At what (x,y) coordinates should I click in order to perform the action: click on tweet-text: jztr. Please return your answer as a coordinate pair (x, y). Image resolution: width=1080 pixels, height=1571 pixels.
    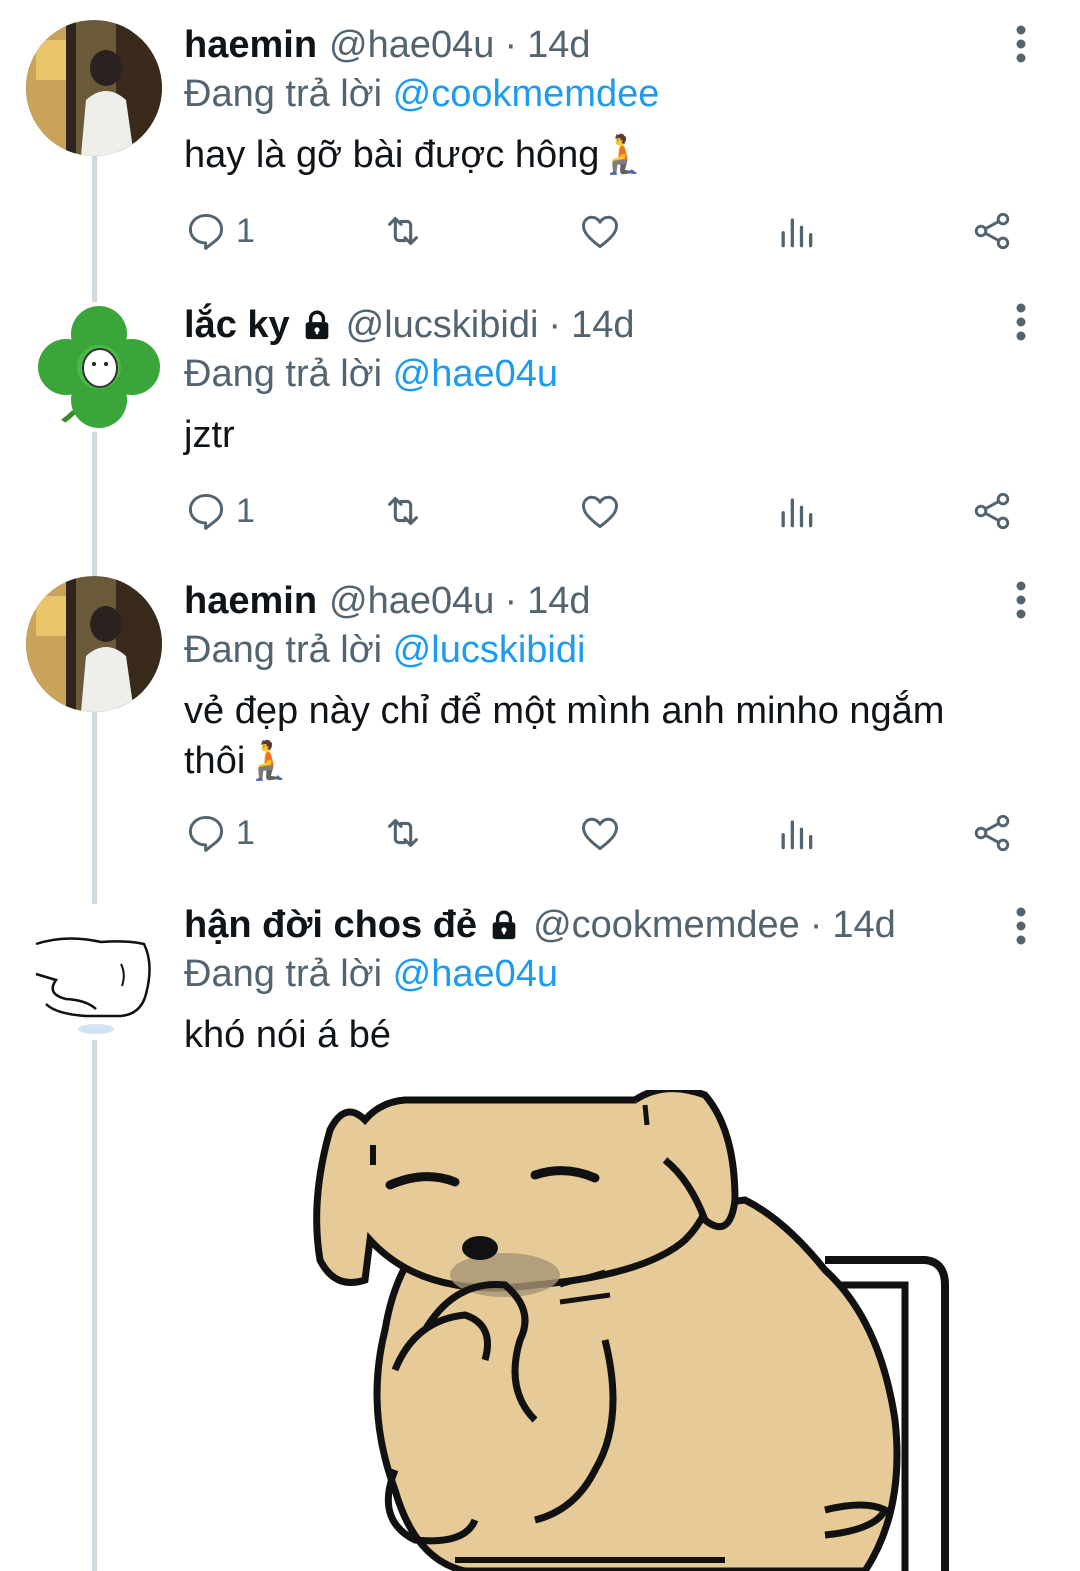
    Looking at the image, I should click on (209, 435).